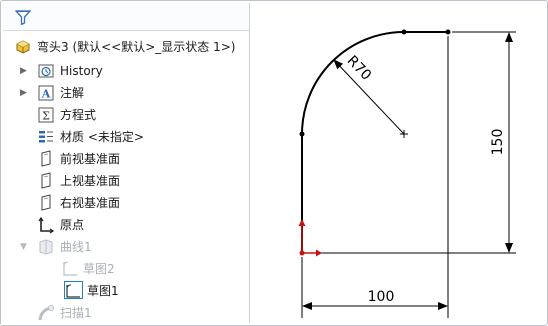 The image size is (548, 326). Describe the element at coordinates (126, 115) in the screenshot. I see `tree-item-equations: Σ 方程式` at that location.